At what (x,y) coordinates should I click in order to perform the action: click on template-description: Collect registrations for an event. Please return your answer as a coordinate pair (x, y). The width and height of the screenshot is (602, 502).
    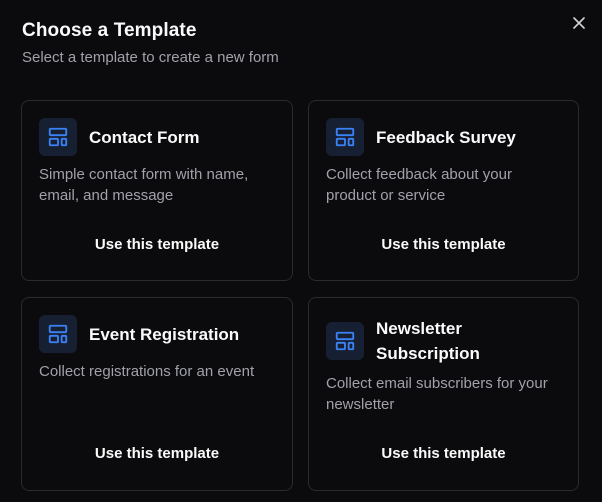
    Looking at the image, I should click on (147, 371).